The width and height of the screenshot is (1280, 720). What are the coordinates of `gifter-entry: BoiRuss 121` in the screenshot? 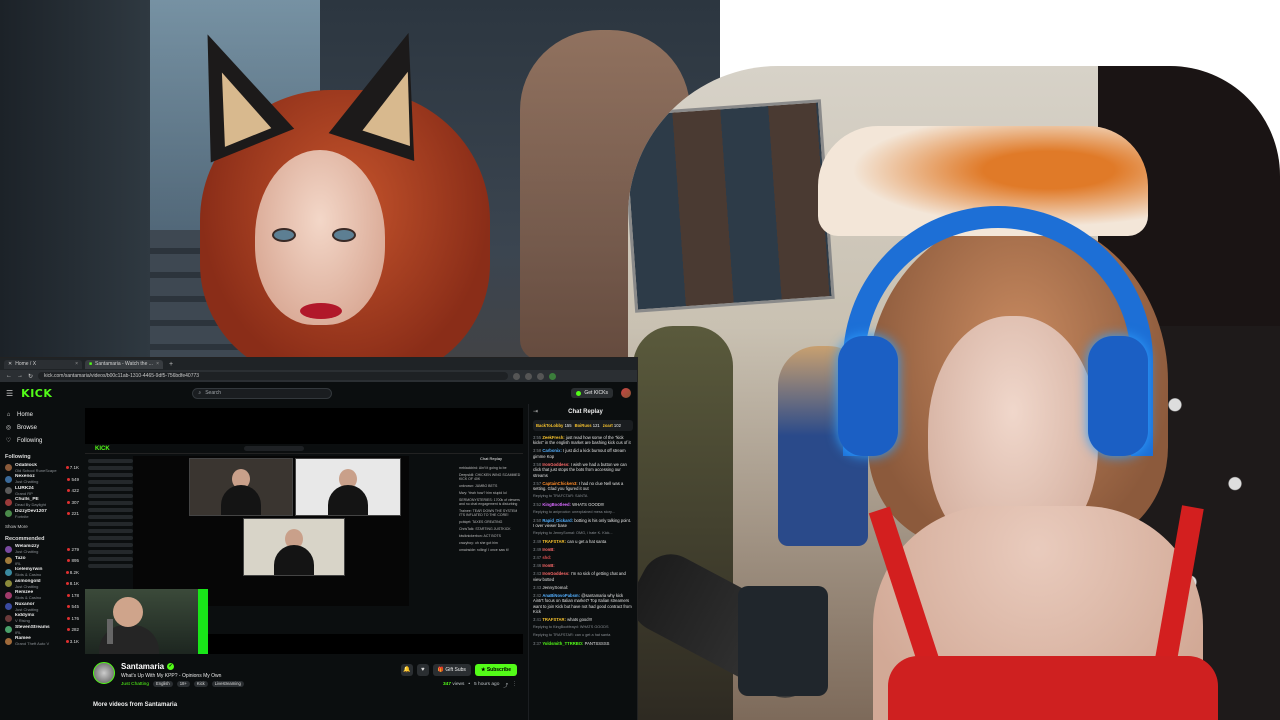 It's located at (587, 425).